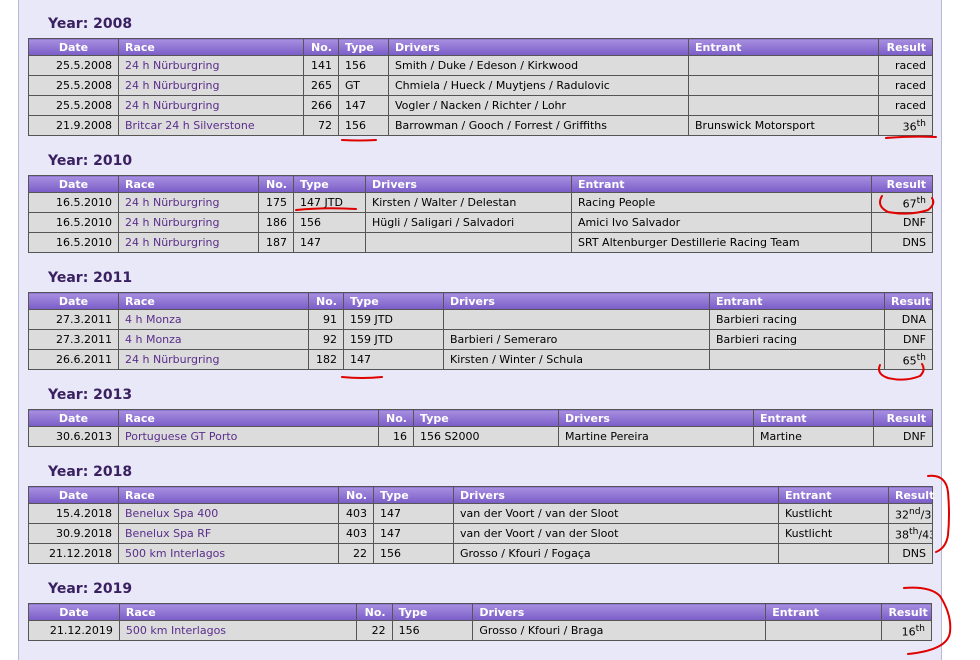  Describe the element at coordinates (908, 359) in the screenshot. I see `cell-result: 65th` at that location.